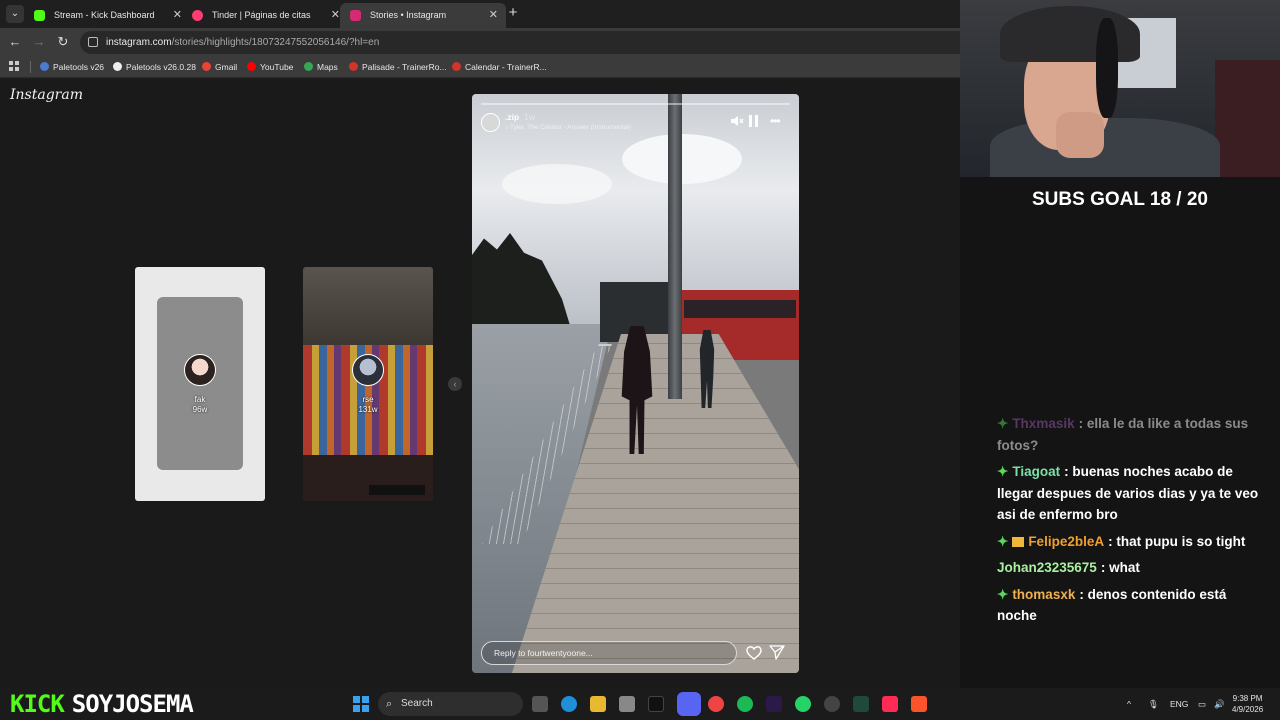 This screenshot has width=1280, height=720. I want to click on file-explorer-icon, so click(598, 704).